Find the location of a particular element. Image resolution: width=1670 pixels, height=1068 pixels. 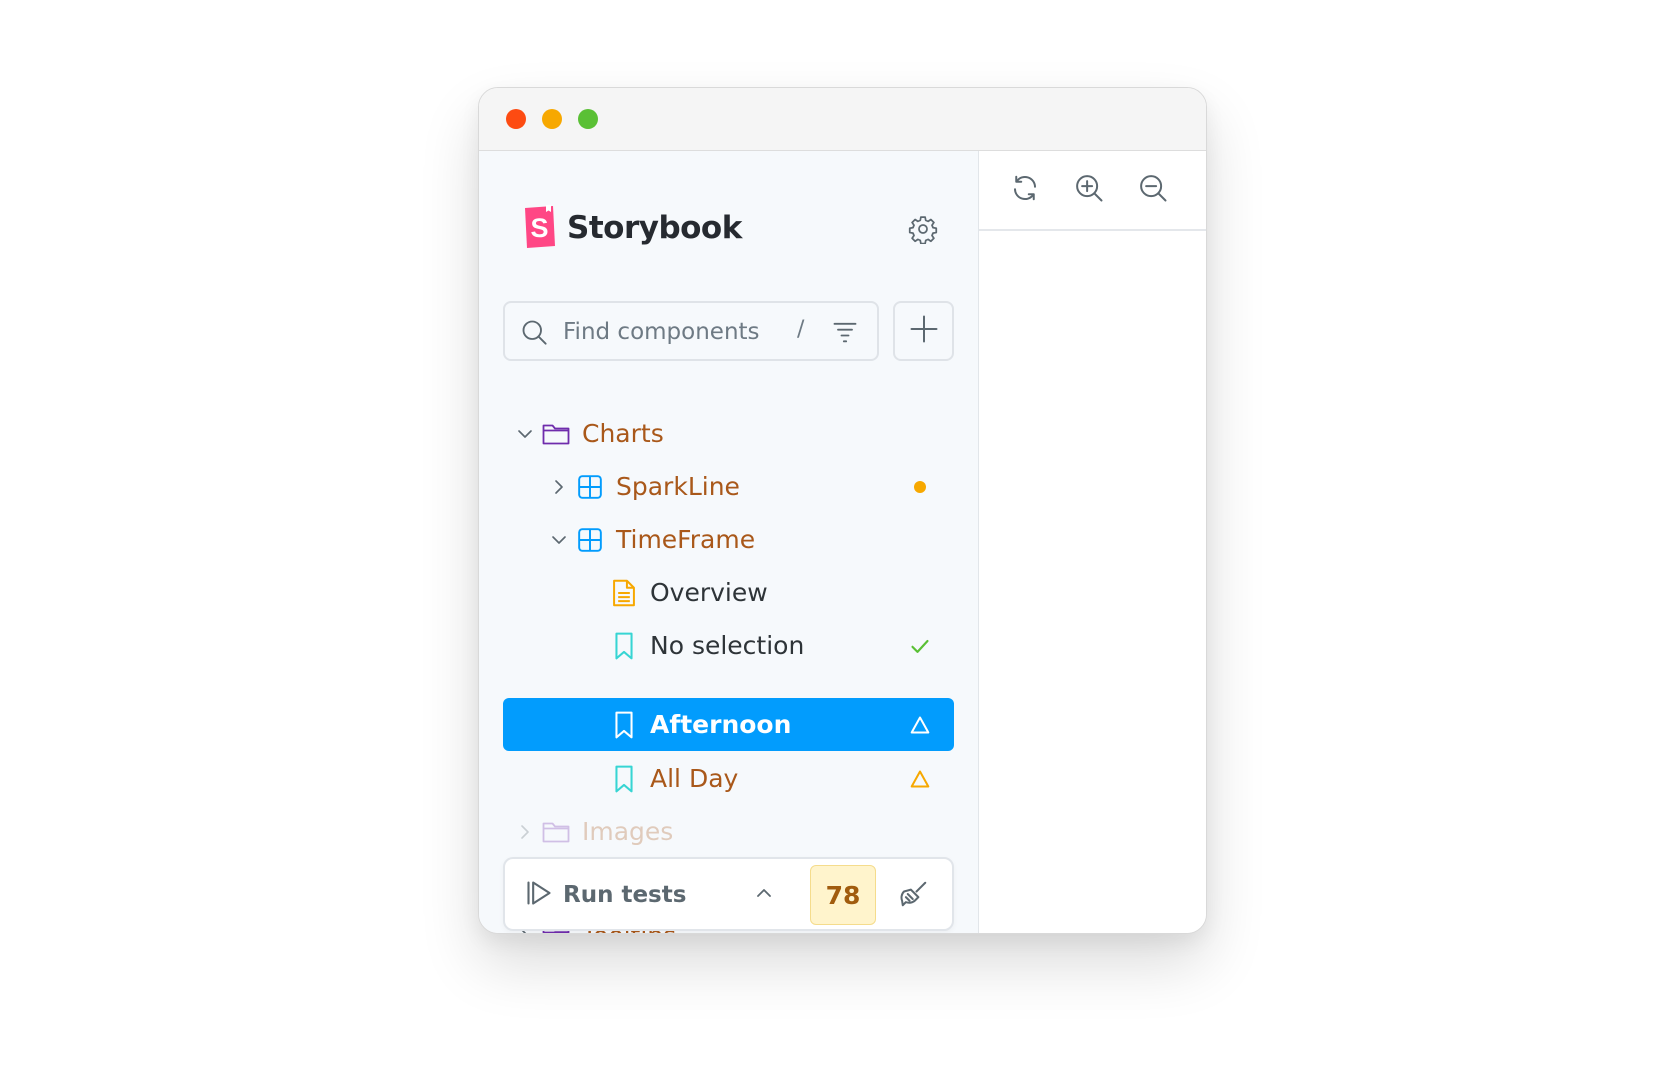

tree-item-label: Overview is located at coordinates (709, 592).